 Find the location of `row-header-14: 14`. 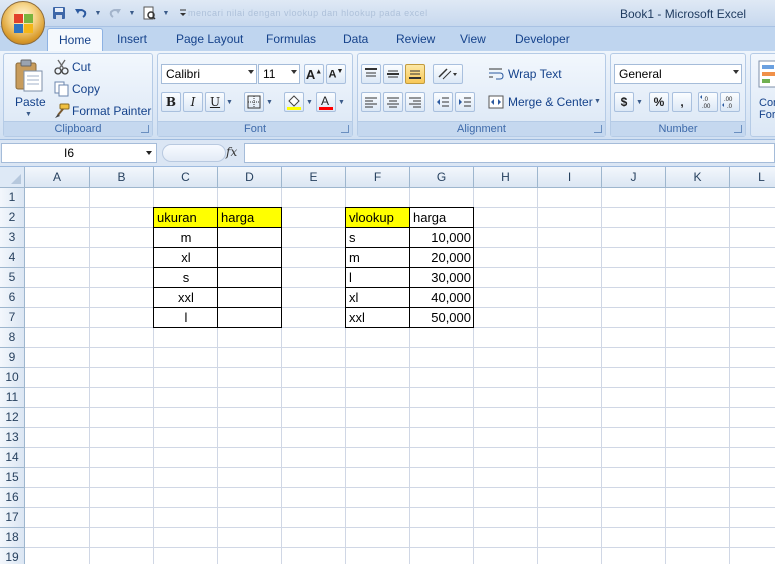

row-header-14: 14 is located at coordinates (12, 458).